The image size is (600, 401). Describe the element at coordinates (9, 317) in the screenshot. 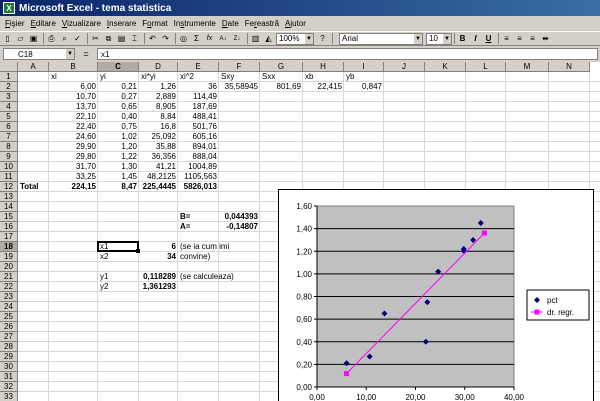

I see `row-header-25: 25` at that location.